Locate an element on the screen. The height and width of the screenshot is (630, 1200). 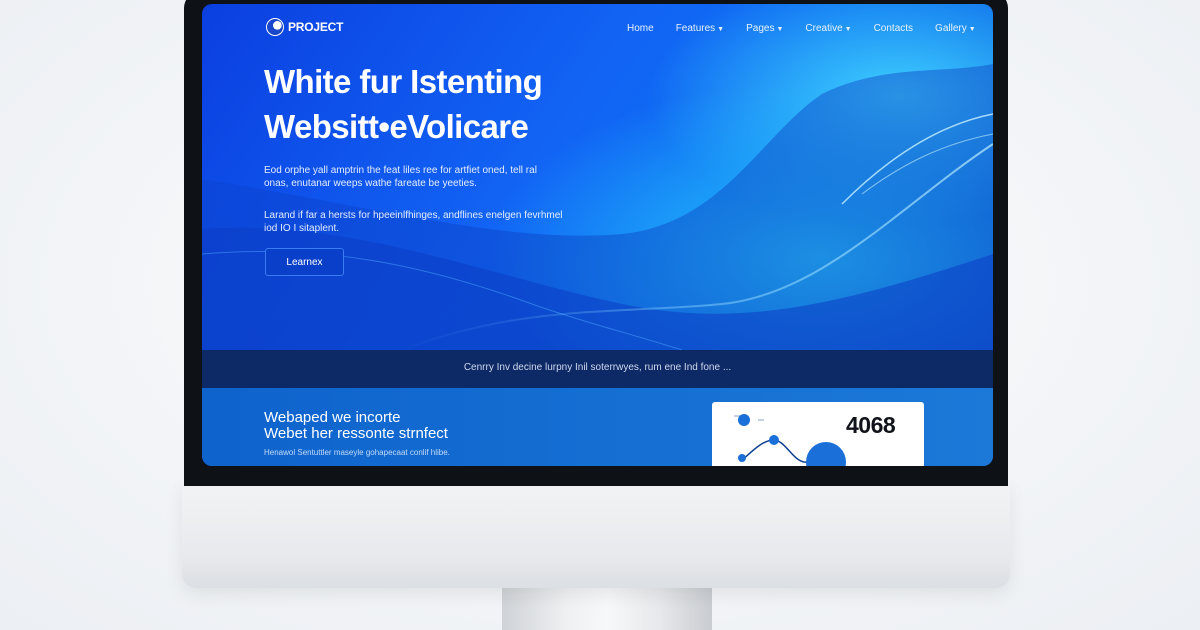
logo-icon is located at coordinates (275, 27).